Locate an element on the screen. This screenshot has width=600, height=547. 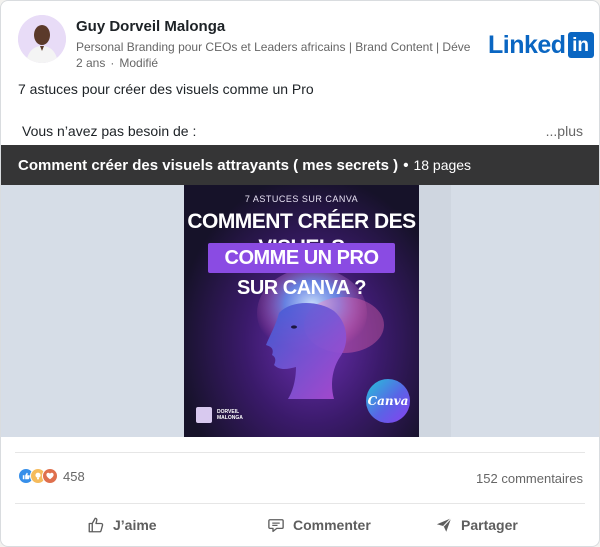
document-page-count: 18 pages is located at coordinates (442, 165).